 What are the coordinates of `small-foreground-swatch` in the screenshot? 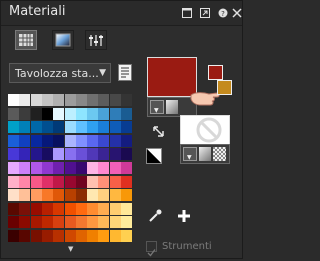 It's located at (215, 72).